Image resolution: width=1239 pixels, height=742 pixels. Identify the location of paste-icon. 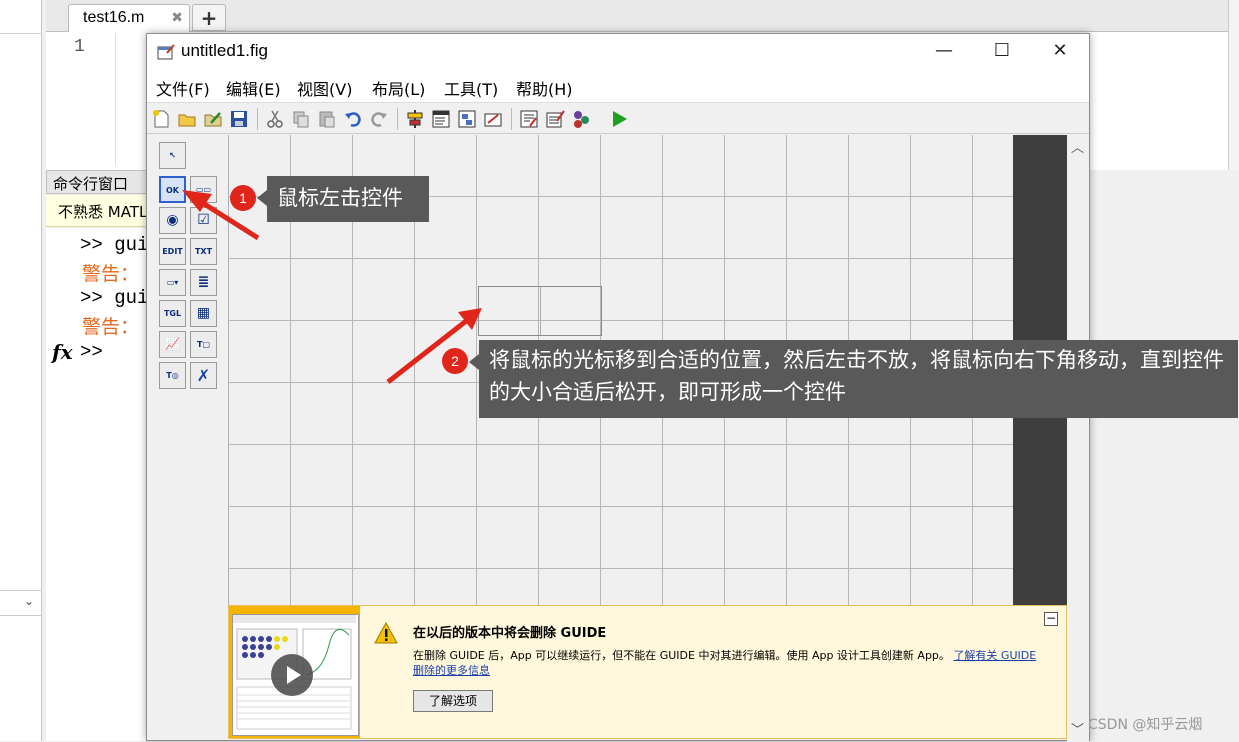
(327, 119).